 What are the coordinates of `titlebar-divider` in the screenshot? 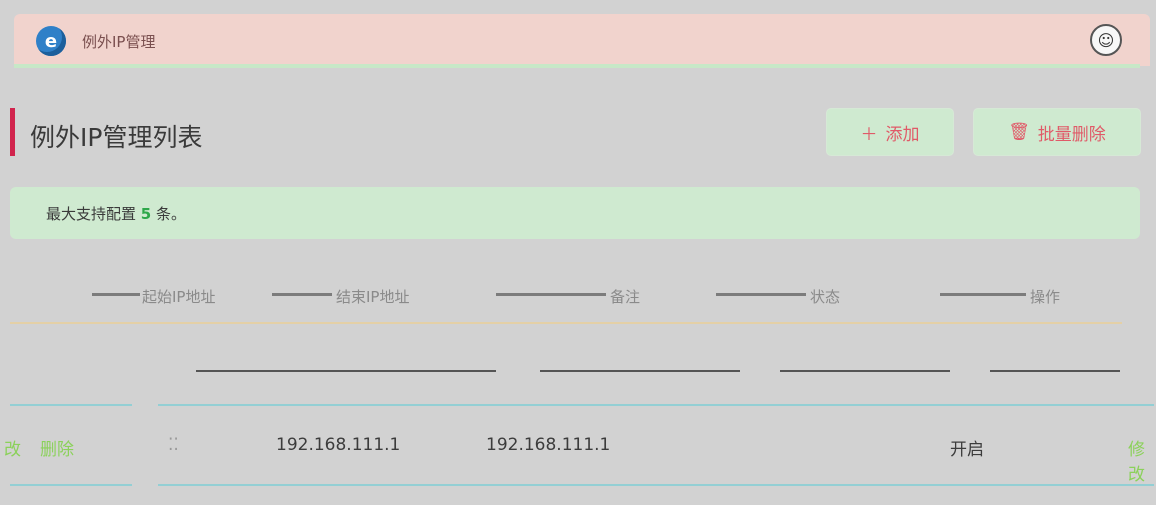 It's located at (577, 66).